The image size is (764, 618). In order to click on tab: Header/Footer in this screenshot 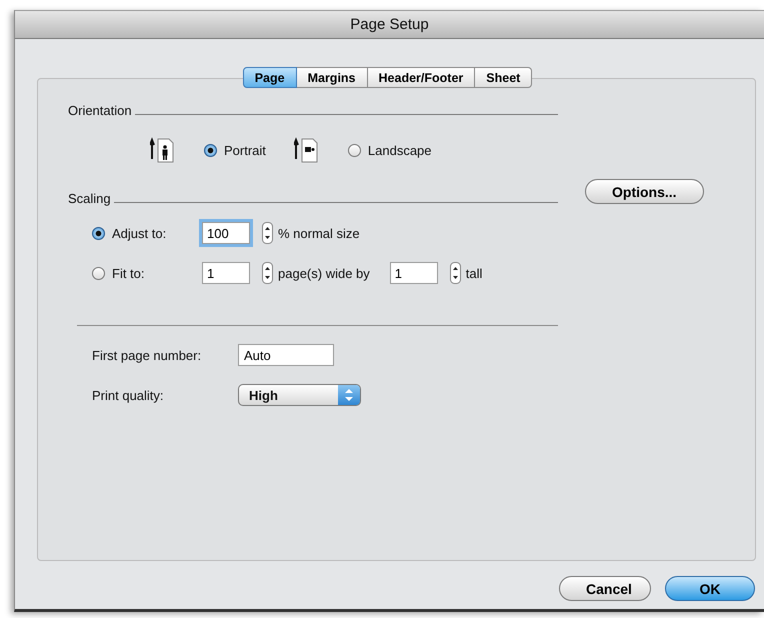, I will do `click(422, 77)`.